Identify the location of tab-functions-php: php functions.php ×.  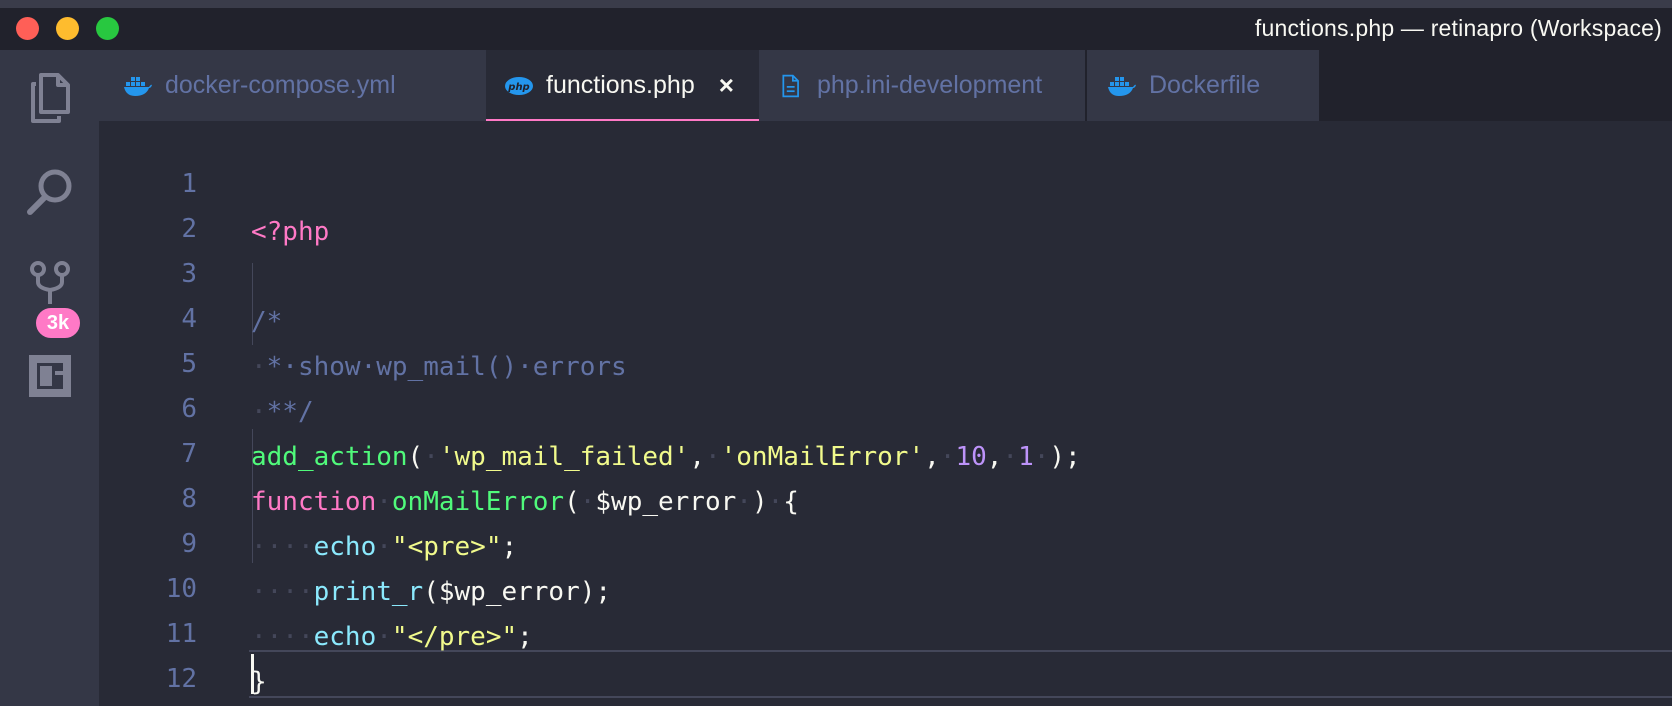
(622, 85).